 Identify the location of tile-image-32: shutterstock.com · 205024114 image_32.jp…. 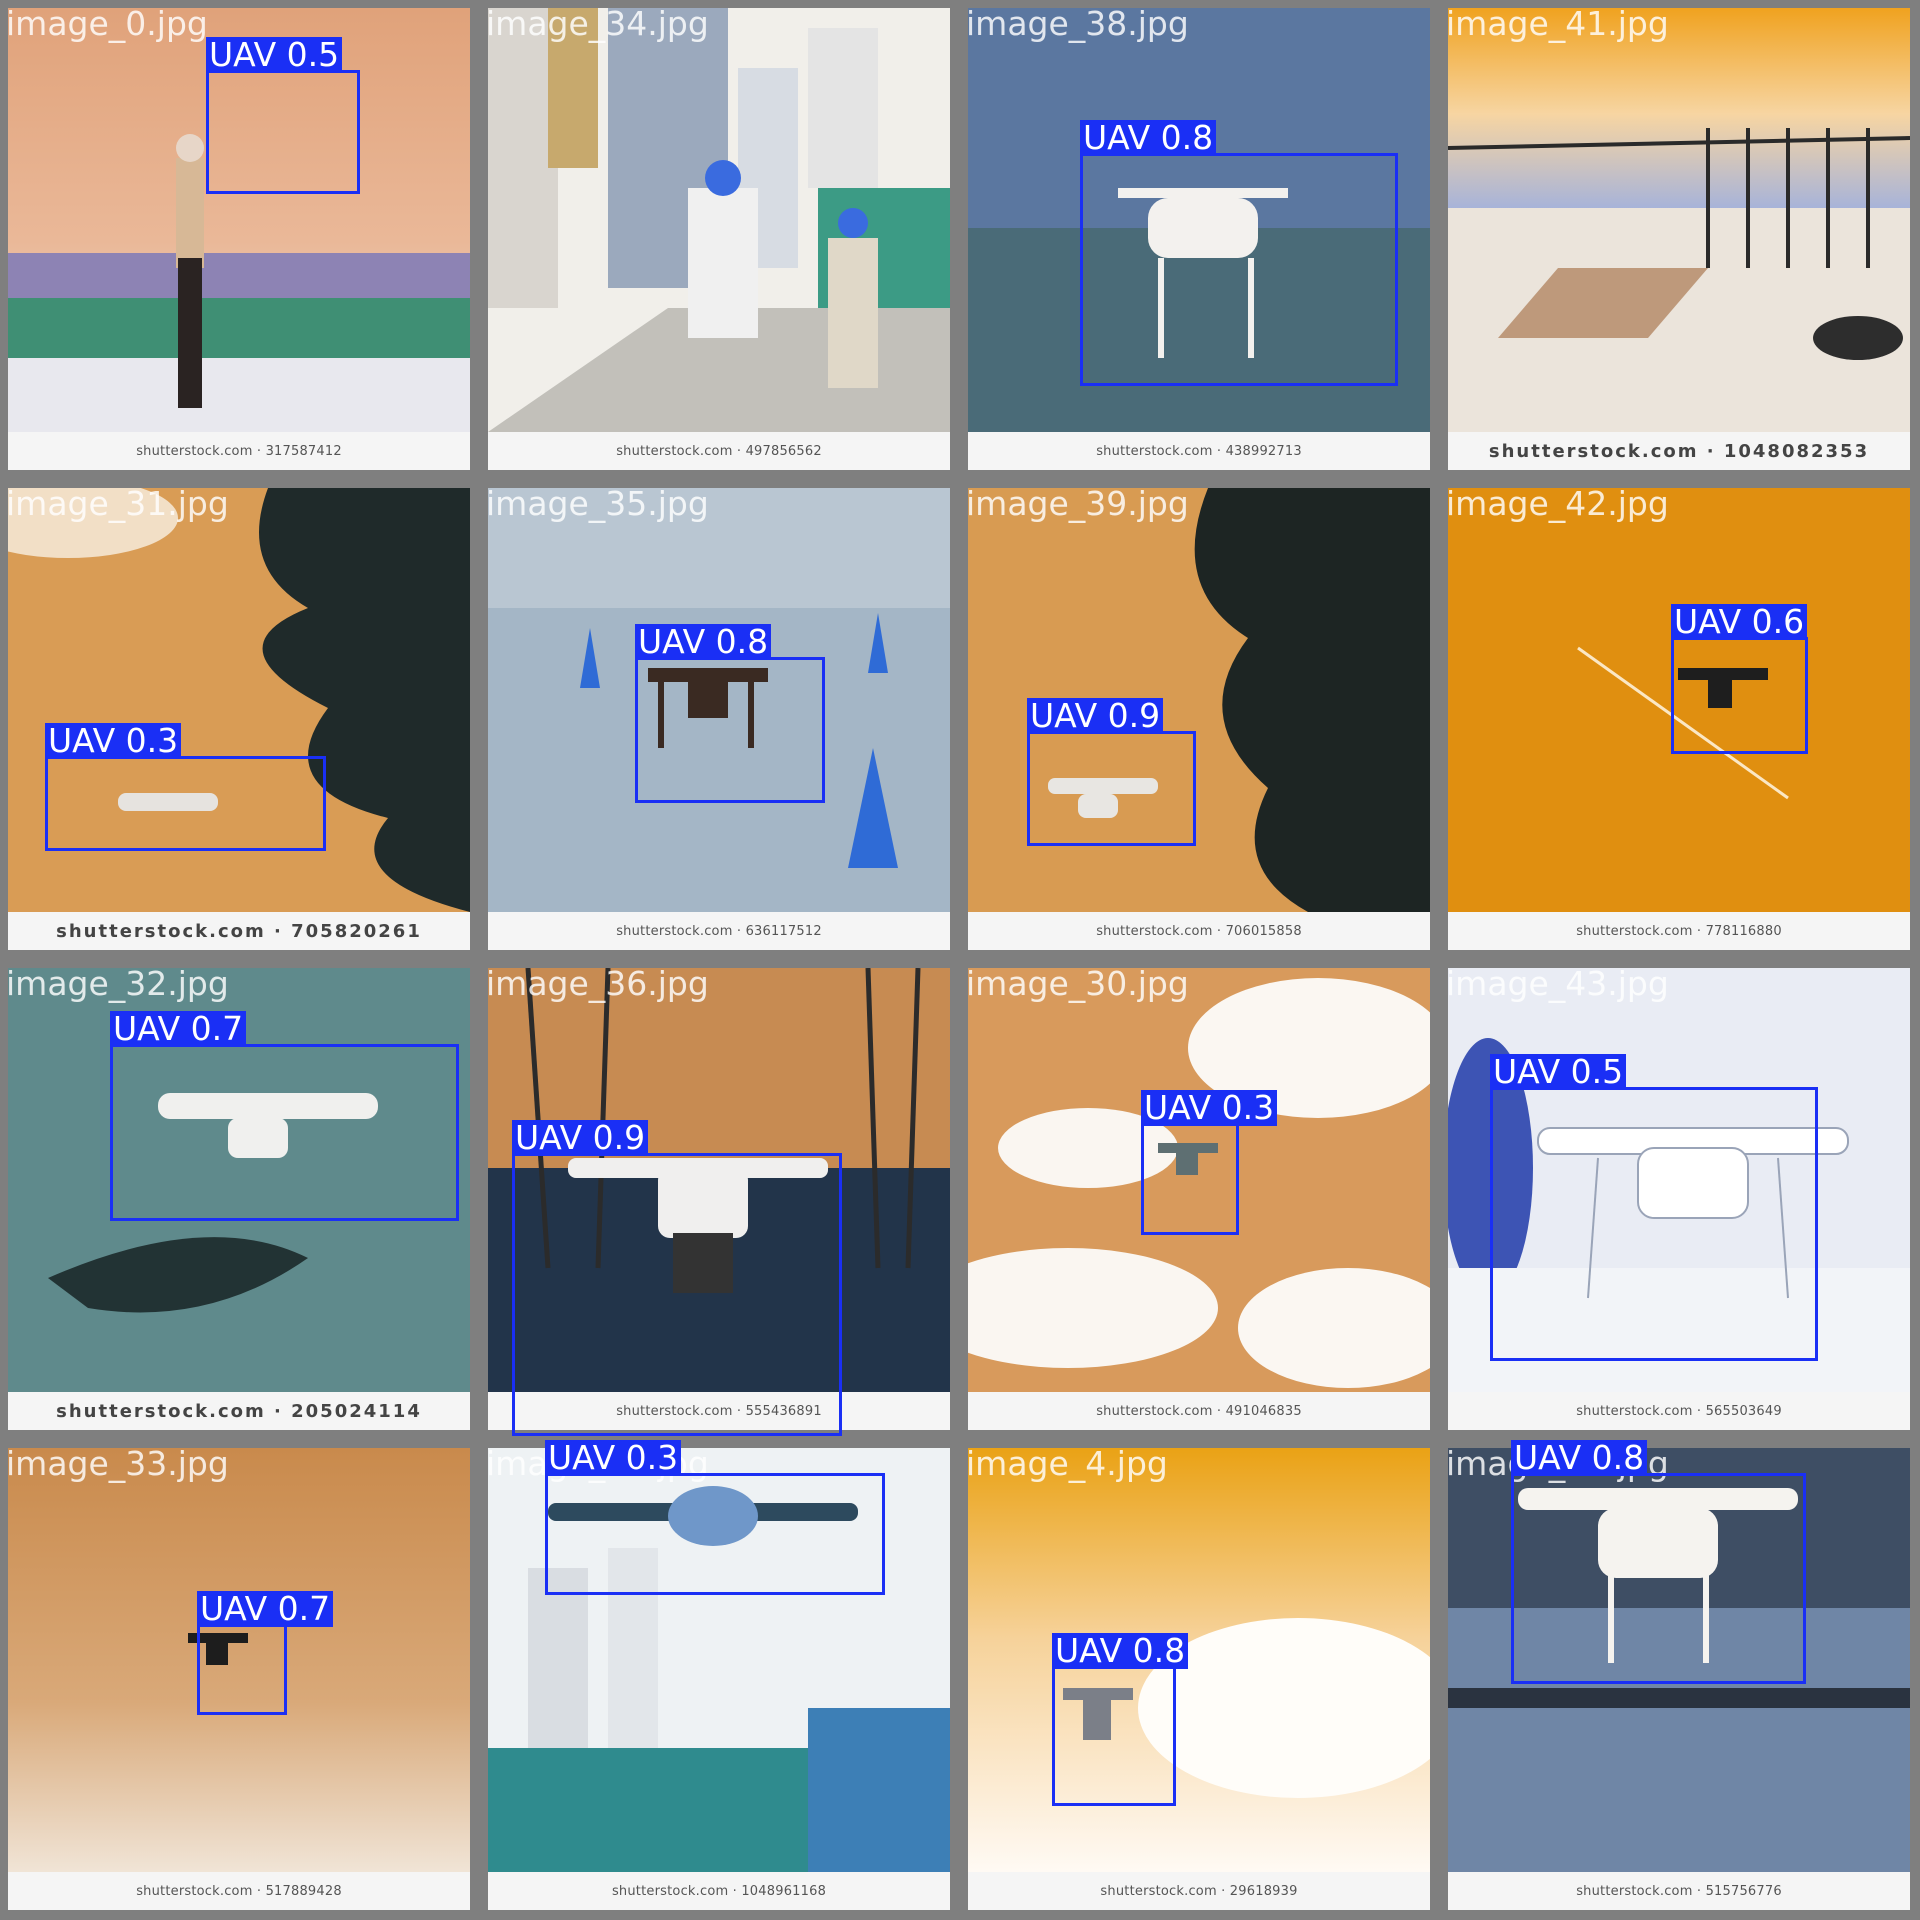
(240, 1200).